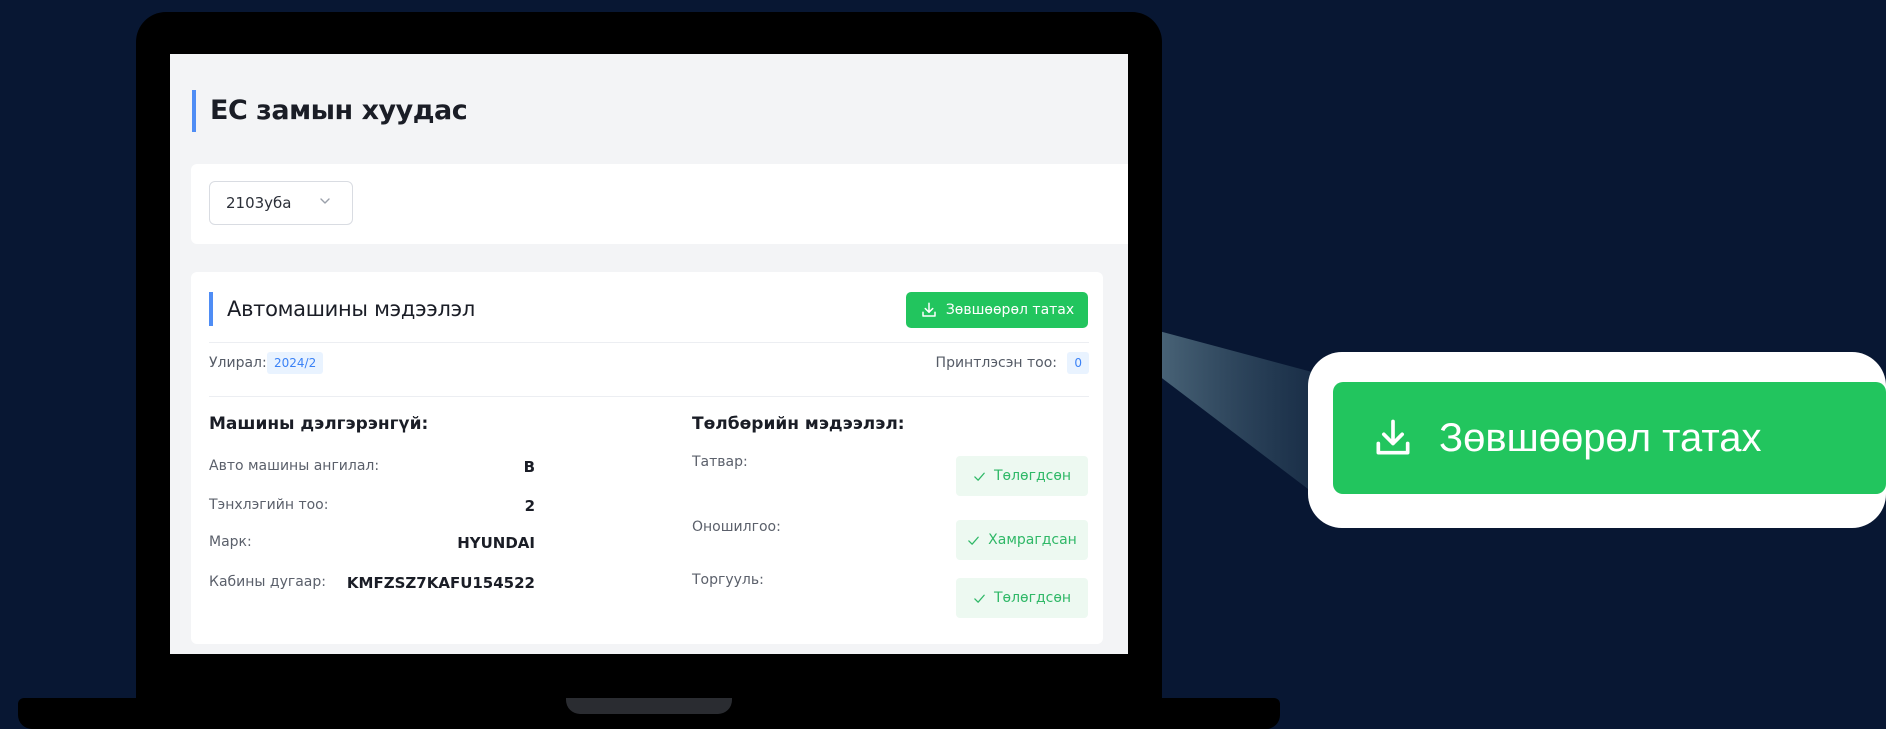 The image size is (1886, 729). Describe the element at coordinates (269, 505) in the screenshot. I see `axle-count-label: Тэнхлэгийн тоо:` at that location.